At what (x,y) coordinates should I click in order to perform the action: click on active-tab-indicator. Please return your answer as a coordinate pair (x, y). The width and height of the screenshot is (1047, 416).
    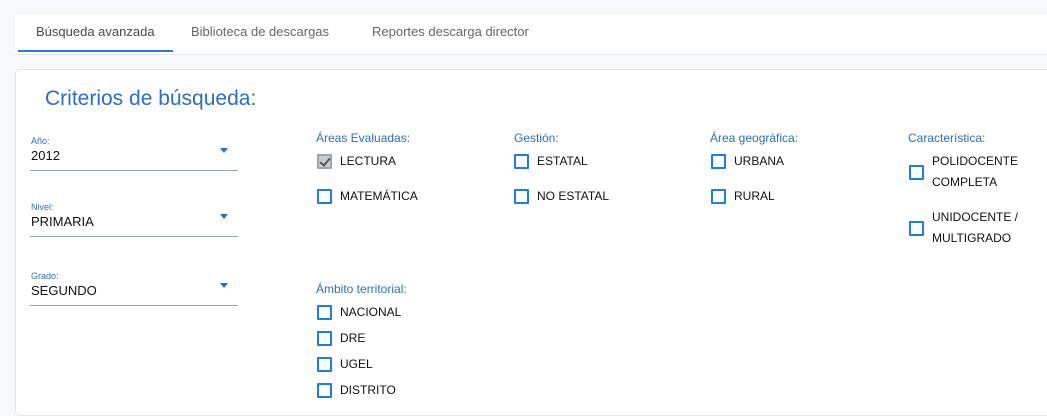
    Looking at the image, I should click on (95, 51).